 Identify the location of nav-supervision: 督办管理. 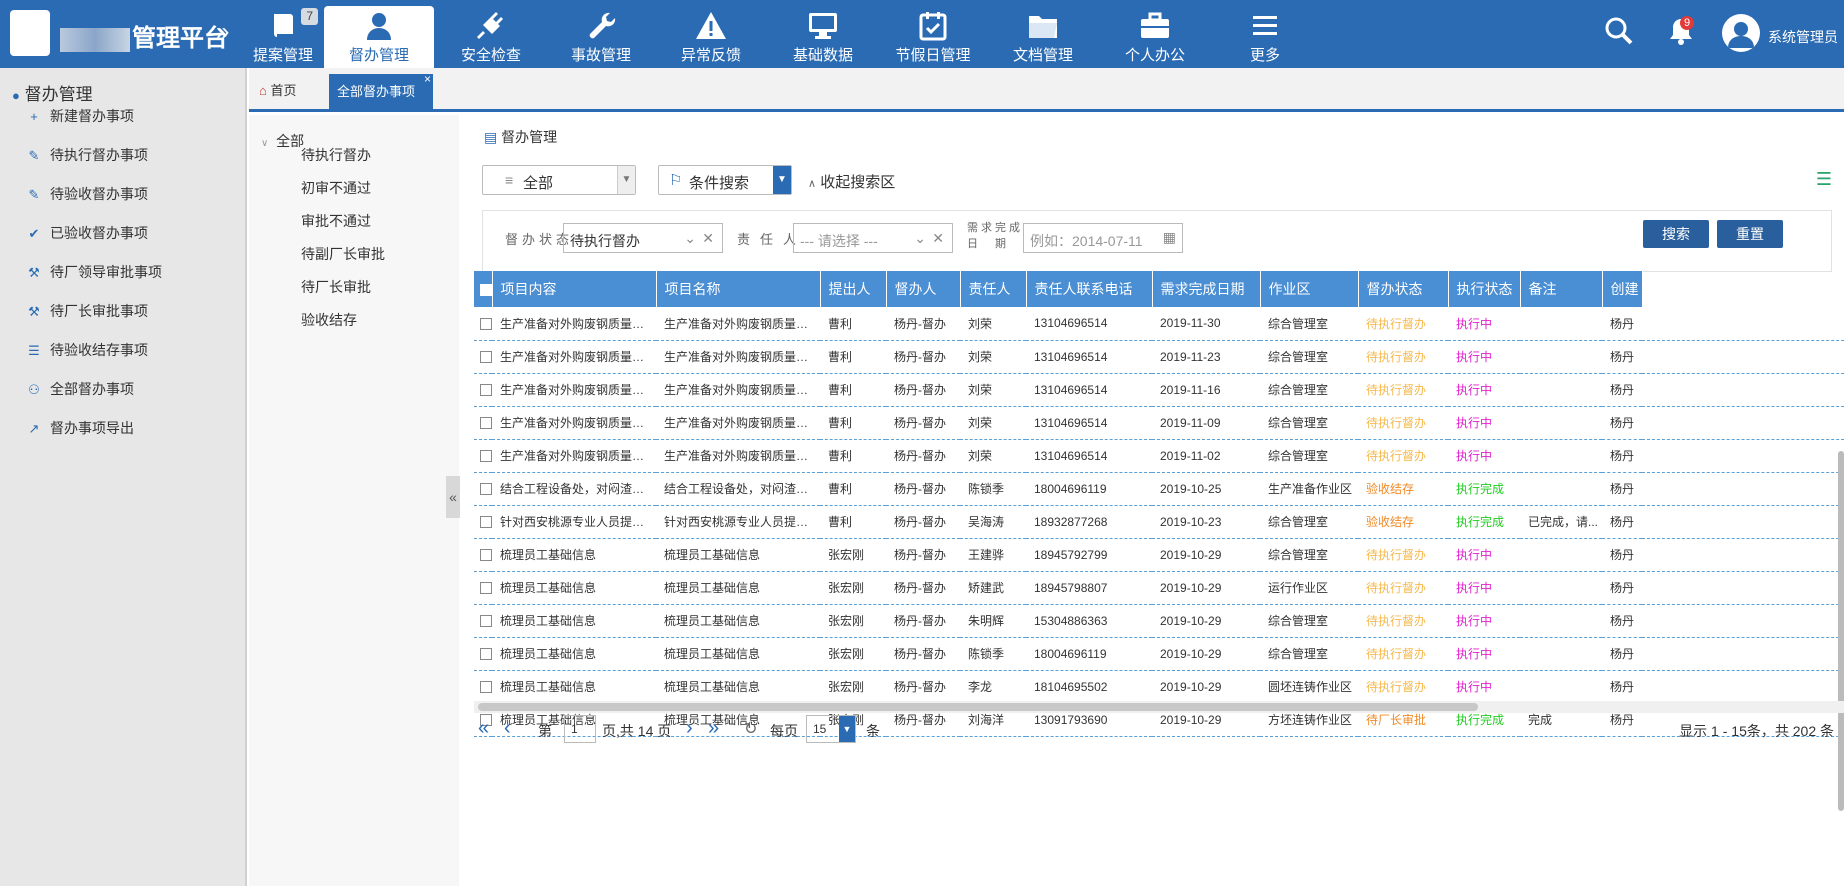
(379, 37).